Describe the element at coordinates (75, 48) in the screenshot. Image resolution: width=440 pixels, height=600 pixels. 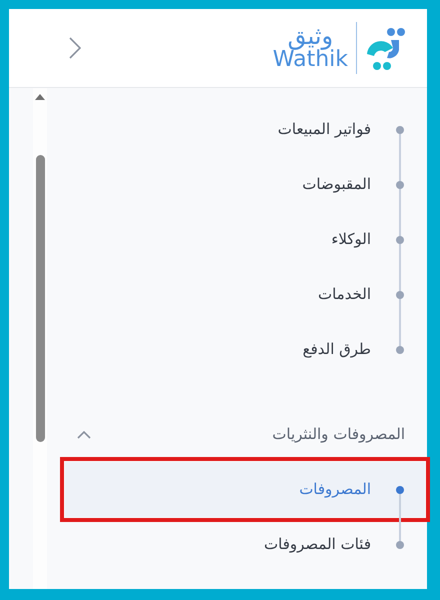
I see `chevron-right-icon` at that location.